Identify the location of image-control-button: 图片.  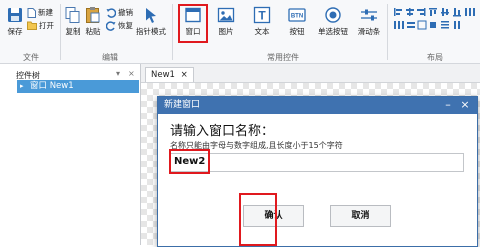
(226, 21).